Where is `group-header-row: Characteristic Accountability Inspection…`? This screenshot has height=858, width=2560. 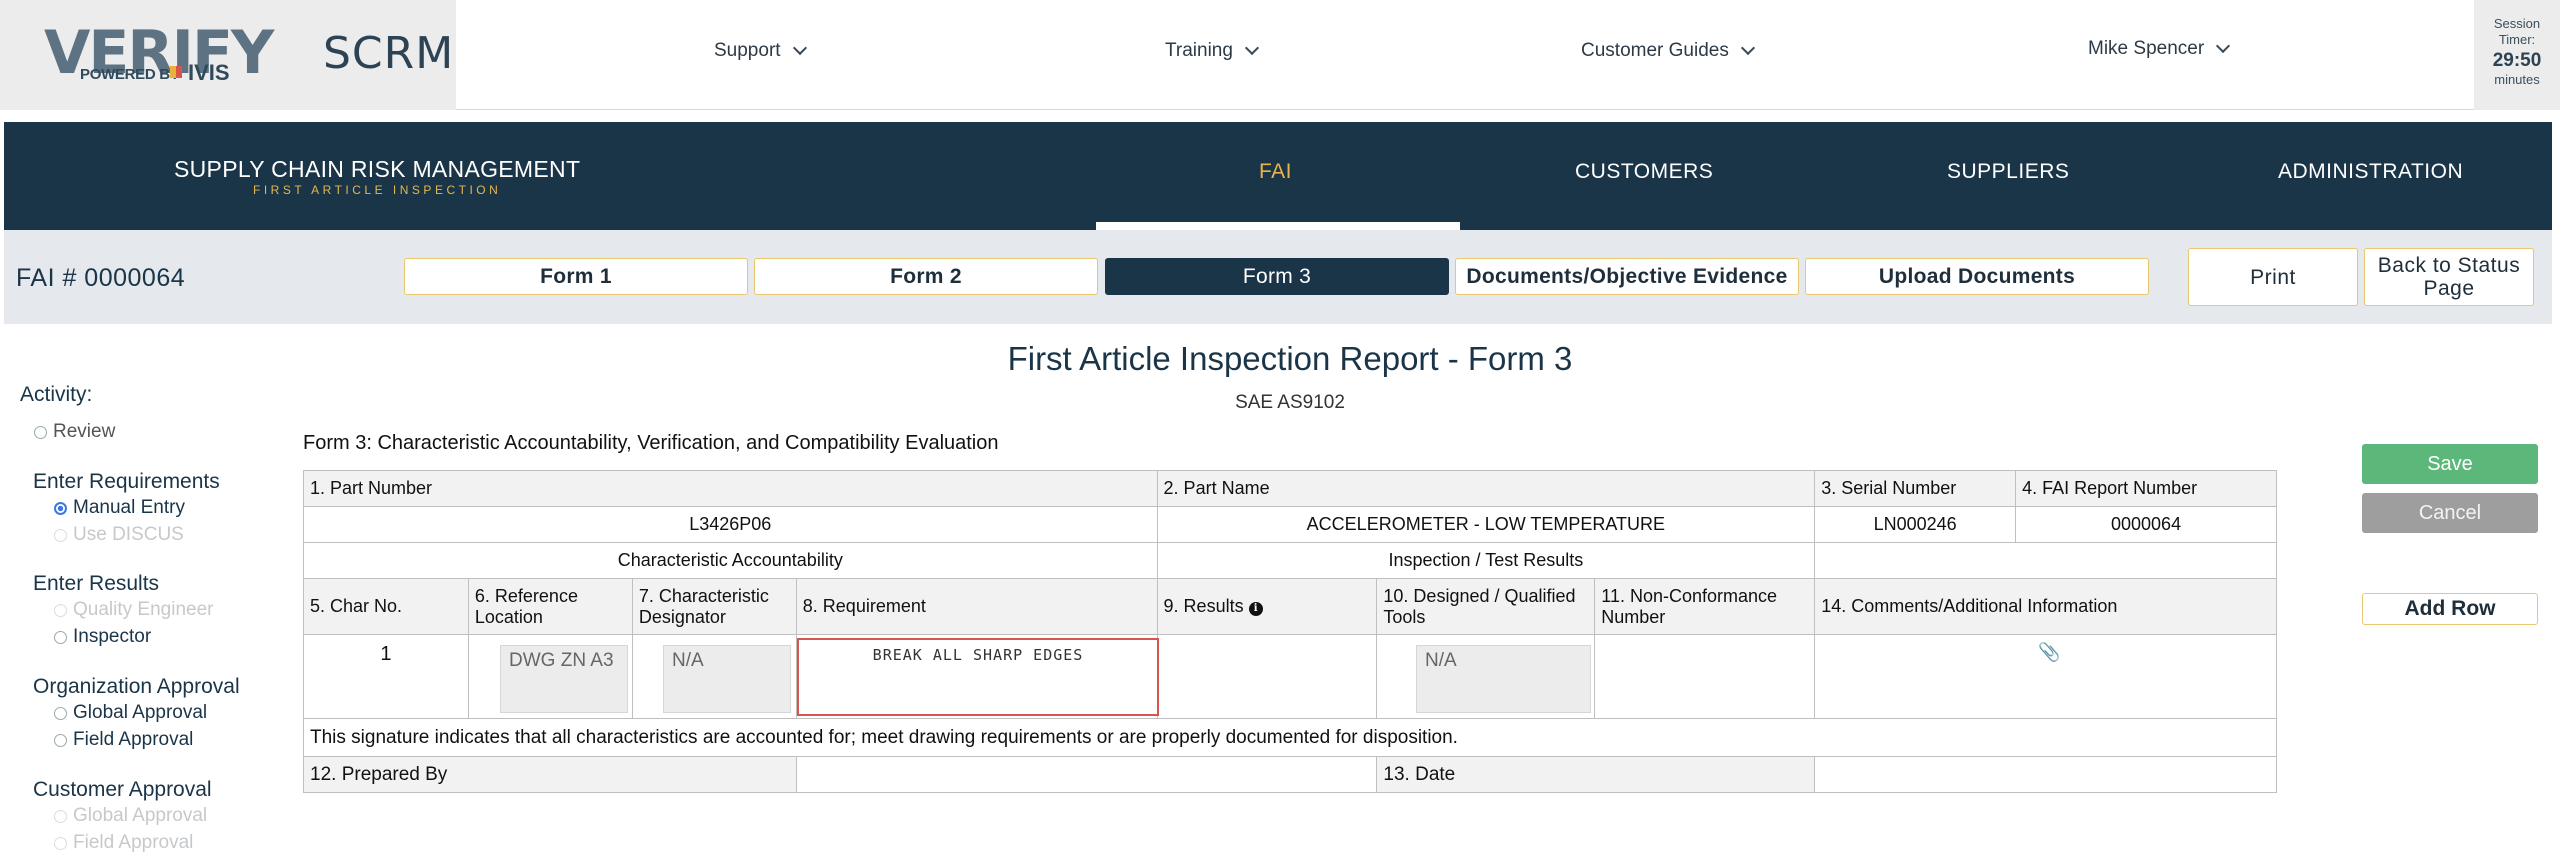 group-header-row: Characteristic Accountability Inspection… is located at coordinates (1290, 560).